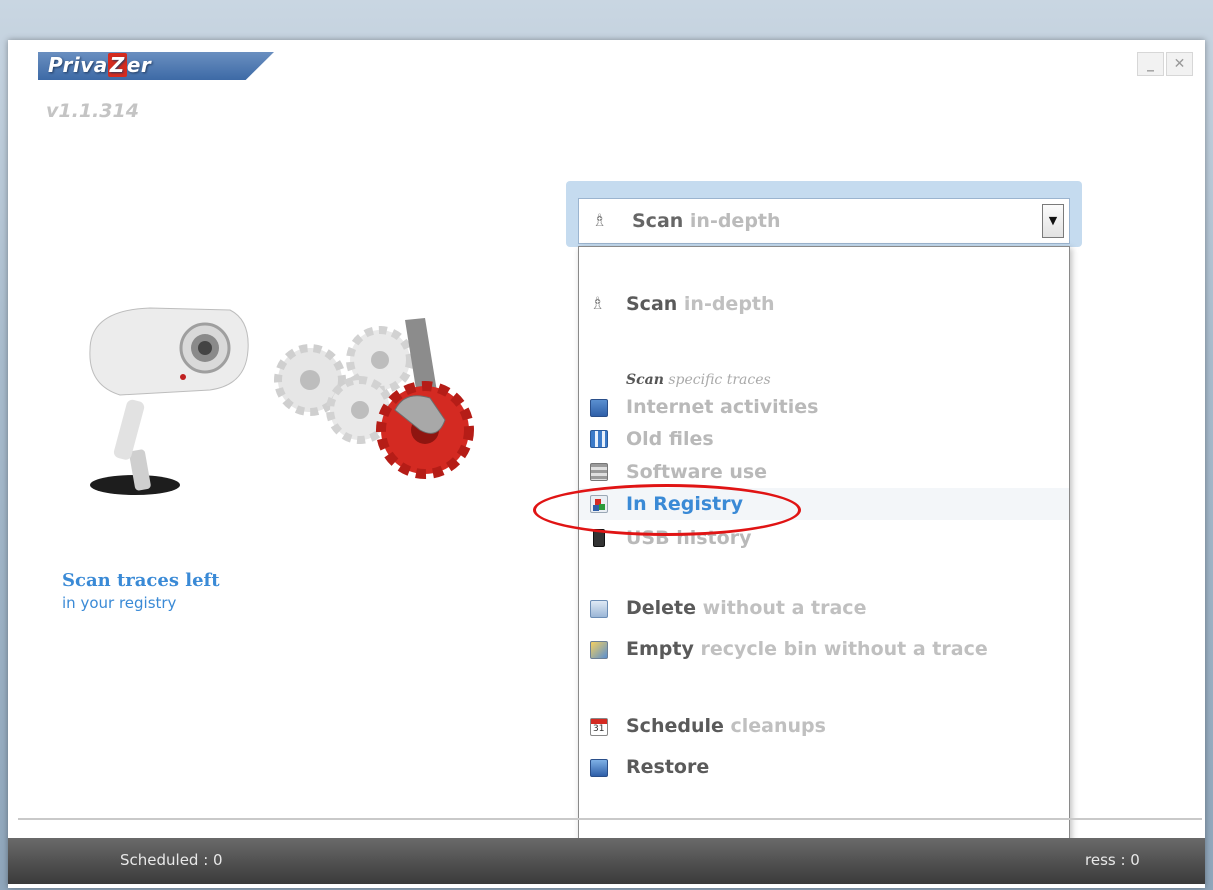 The image size is (1213, 890). I want to click on menu-item-light: without a trace, so click(781, 608).